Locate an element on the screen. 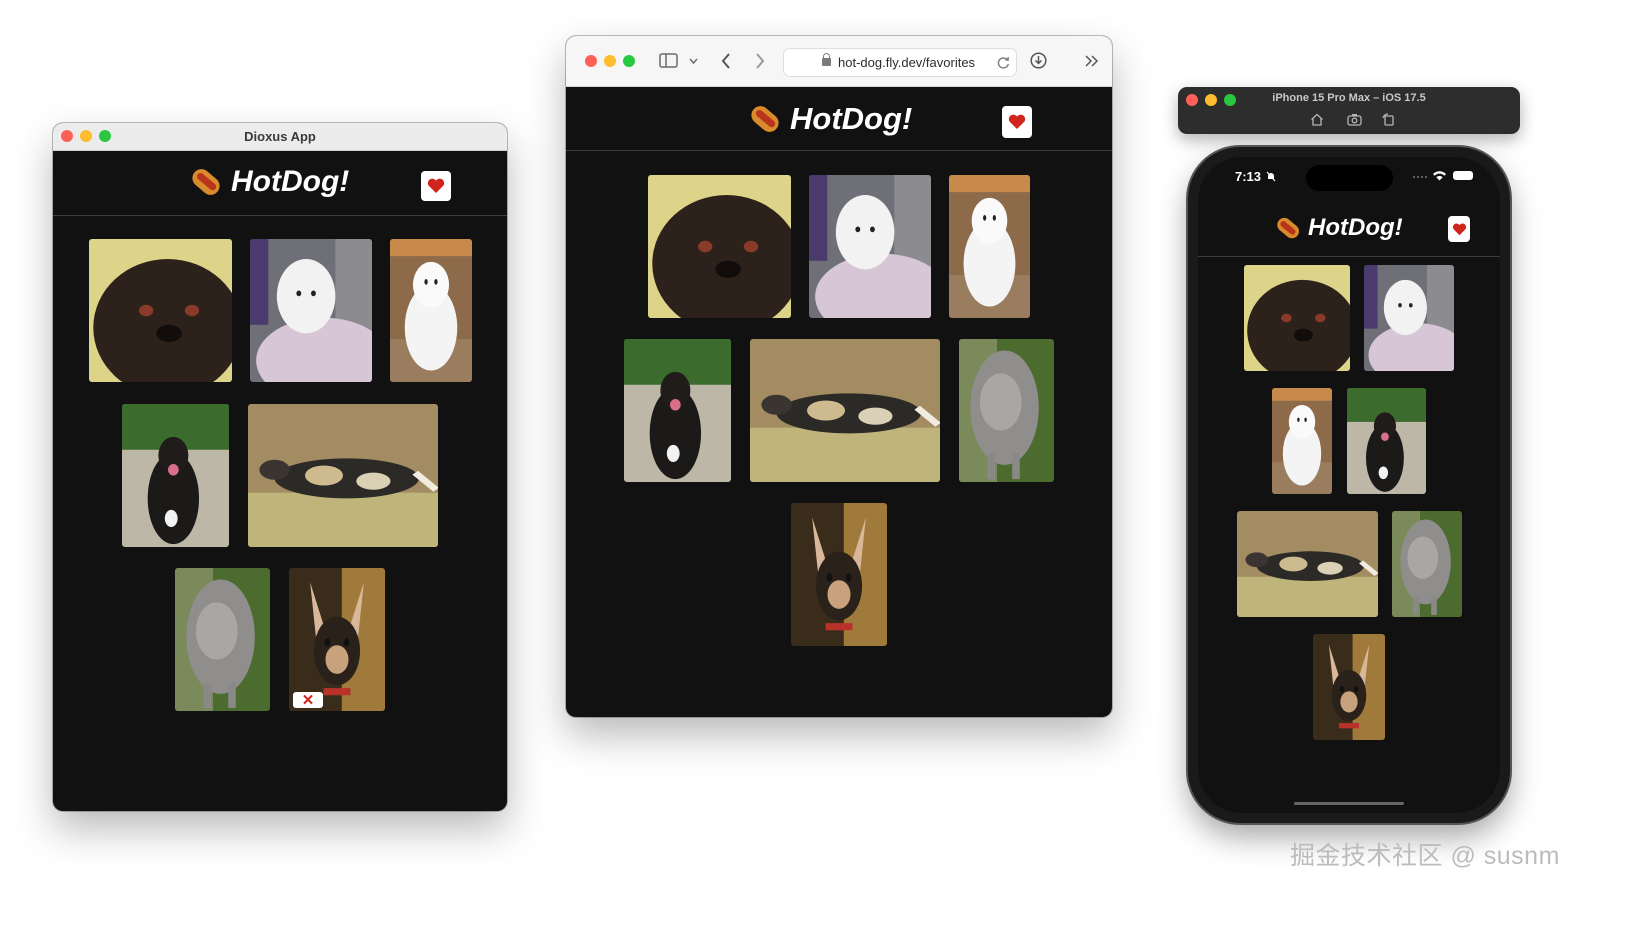 This screenshot has width=1650, height=935. simulator-toolbar: iPhone 15 Pro Max – iOS 17.5 is located at coordinates (1349, 110).